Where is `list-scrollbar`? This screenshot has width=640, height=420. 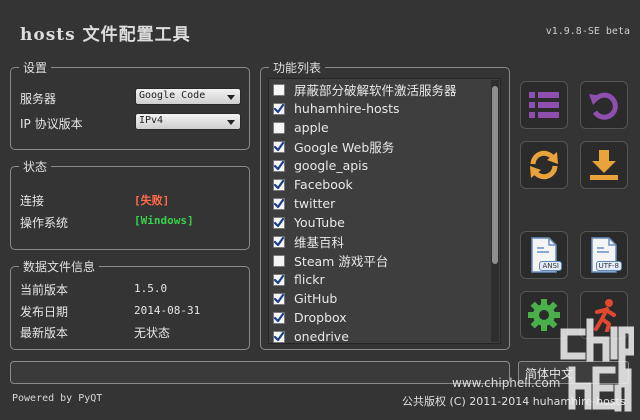
list-scrollbar is located at coordinates (495, 211).